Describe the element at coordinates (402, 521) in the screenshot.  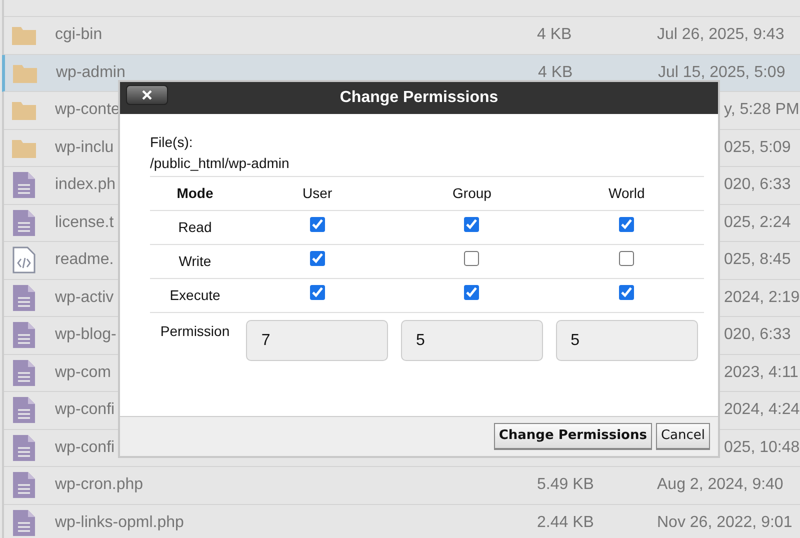
I see `file-row: wp-links-opml.php 2.44 KB Nov 26, 2022, 9:01` at that location.